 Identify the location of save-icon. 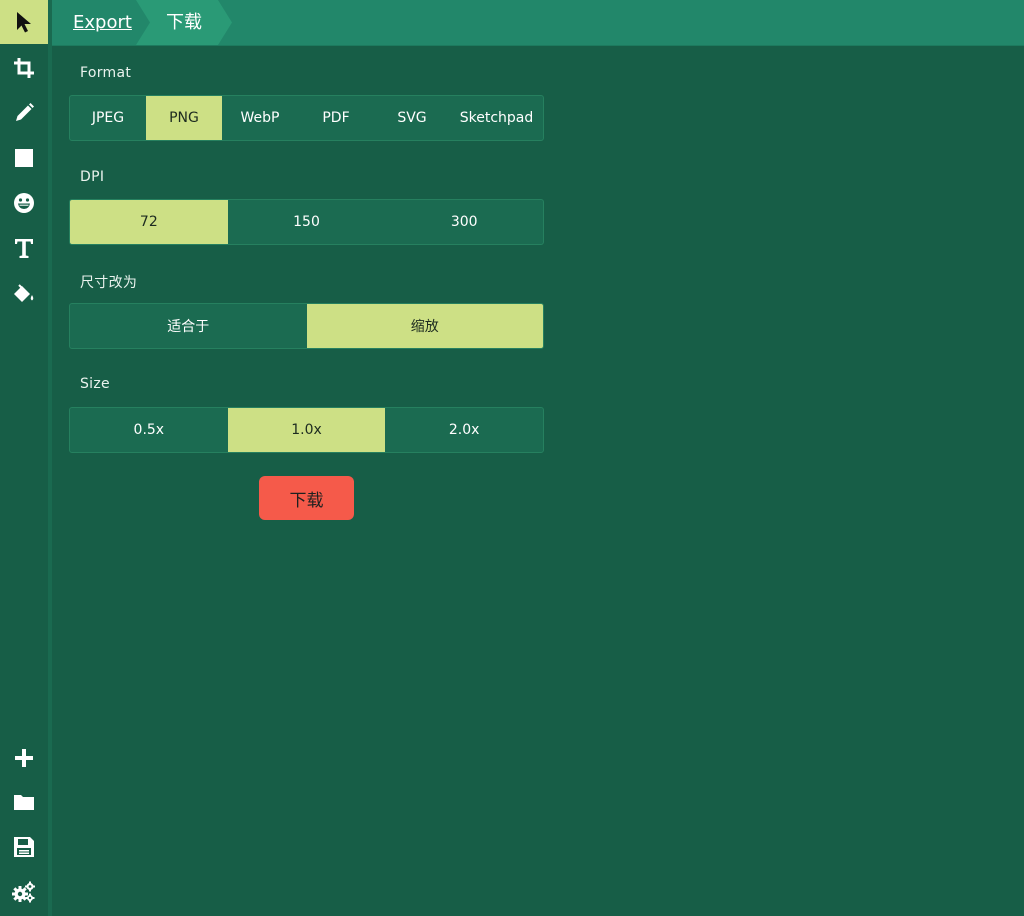
(24, 847).